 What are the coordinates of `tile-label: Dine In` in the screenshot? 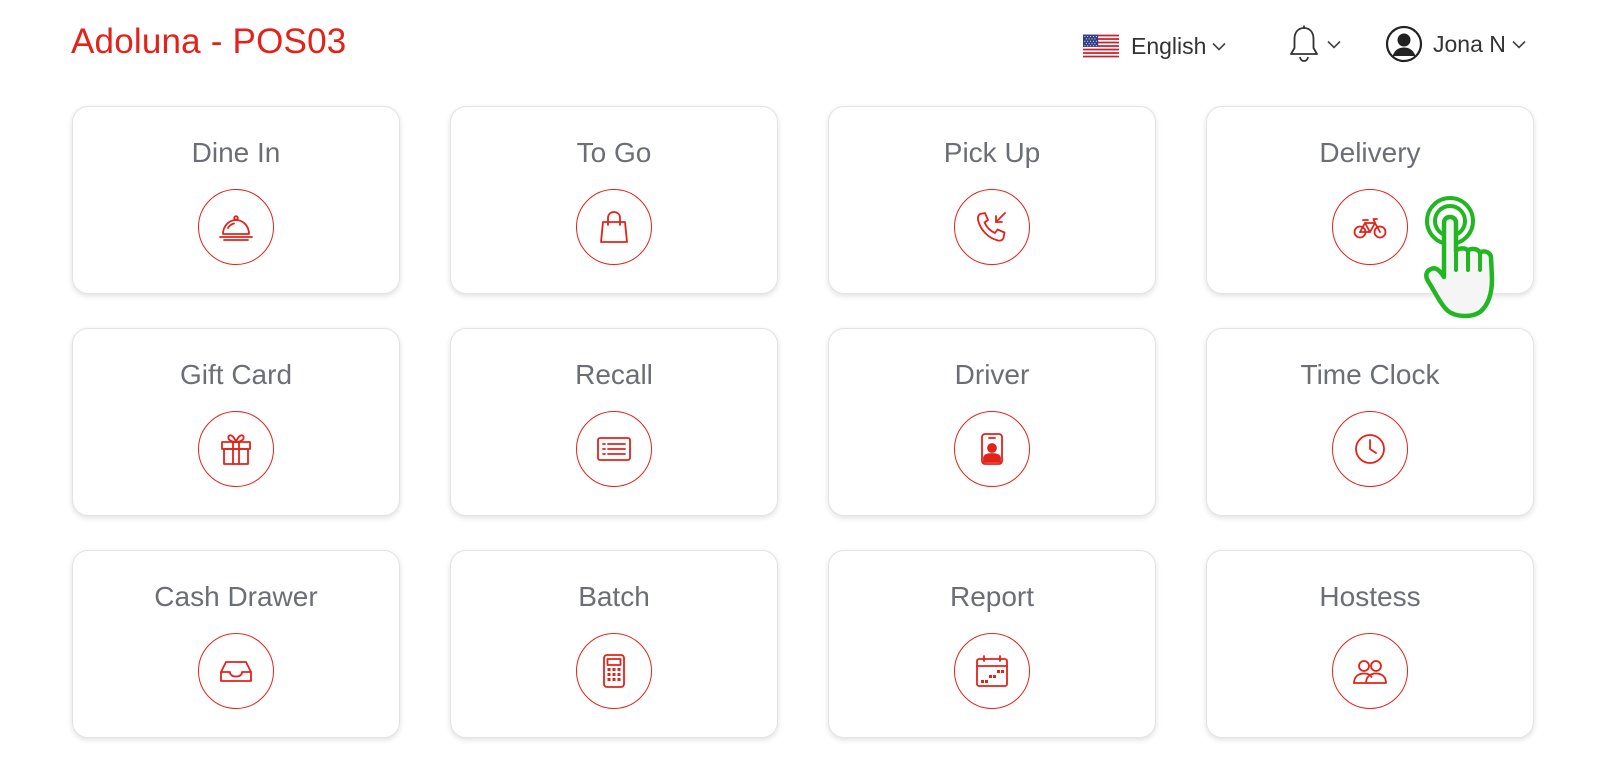 It's located at (236, 152).